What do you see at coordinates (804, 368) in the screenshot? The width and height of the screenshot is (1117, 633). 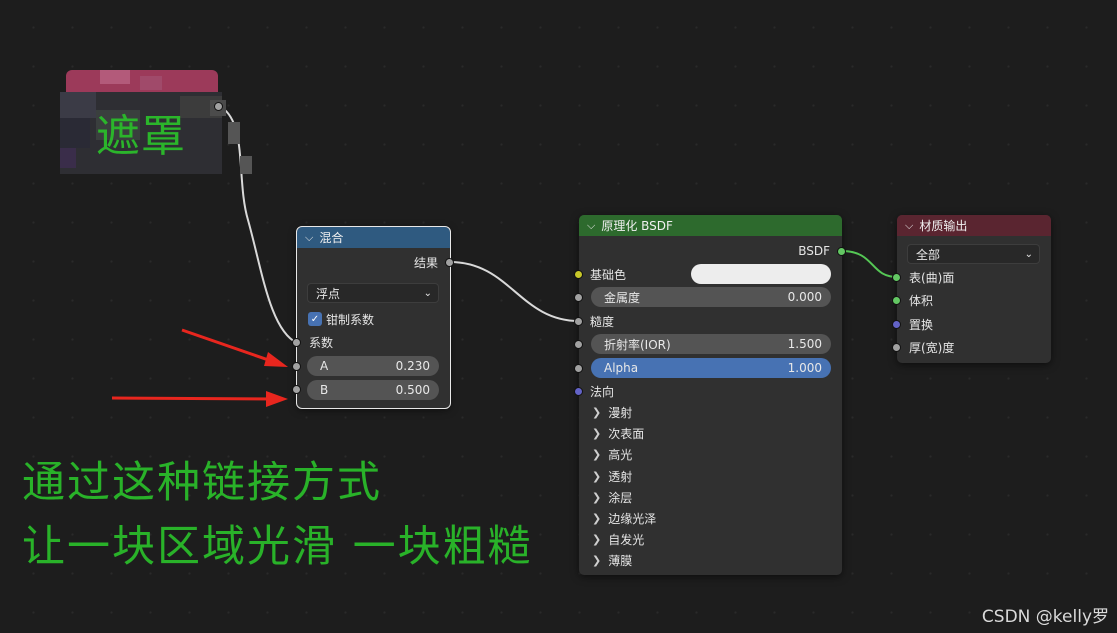 I see `alpha-value: 1.000` at bounding box center [804, 368].